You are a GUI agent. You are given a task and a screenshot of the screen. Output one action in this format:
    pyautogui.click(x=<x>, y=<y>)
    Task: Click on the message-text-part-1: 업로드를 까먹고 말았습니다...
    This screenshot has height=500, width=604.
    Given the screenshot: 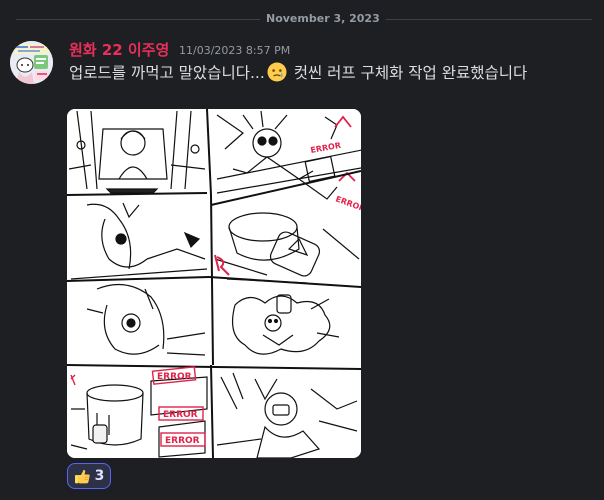 What is the action you would take?
    pyautogui.click(x=167, y=73)
    